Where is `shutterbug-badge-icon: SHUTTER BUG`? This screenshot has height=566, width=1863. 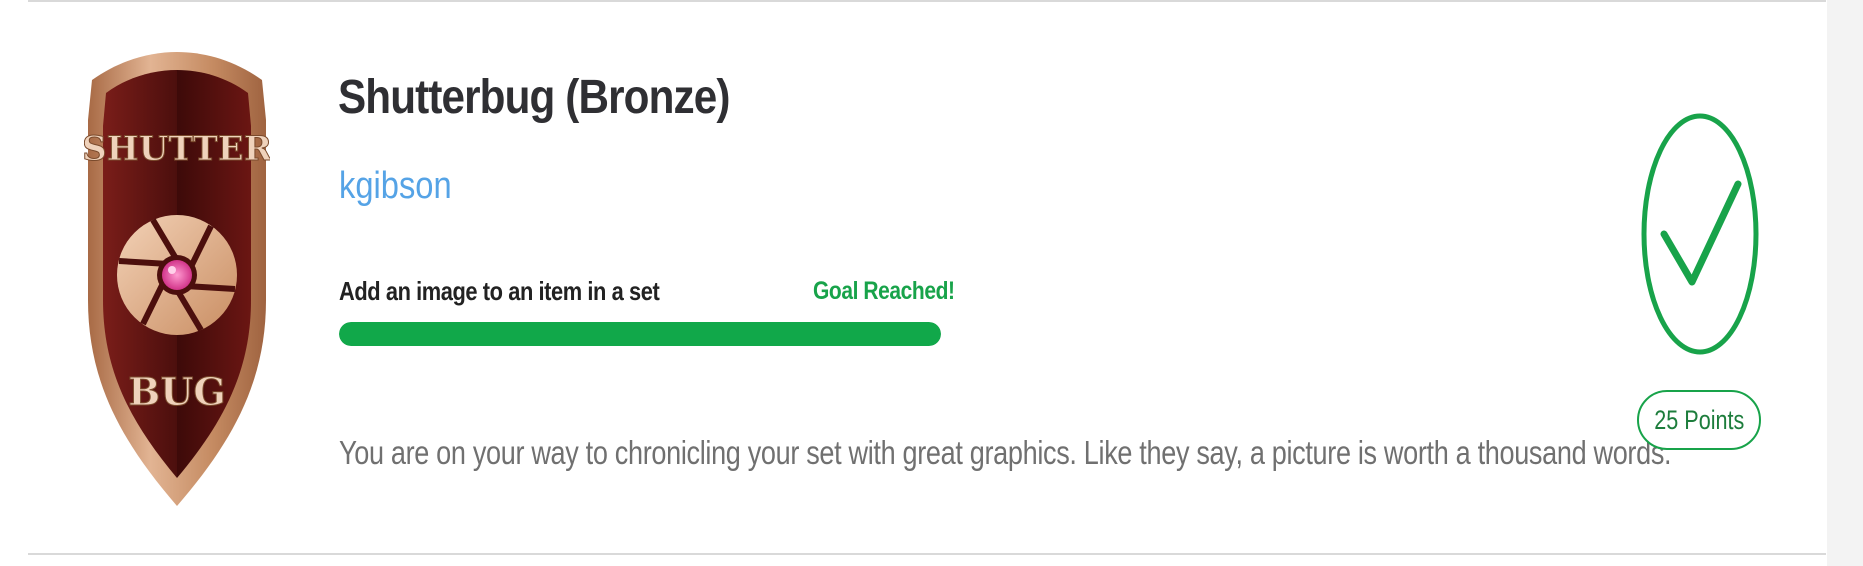 shutterbug-badge-icon: SHUTTER BUG is located at coordinates (177, 279).